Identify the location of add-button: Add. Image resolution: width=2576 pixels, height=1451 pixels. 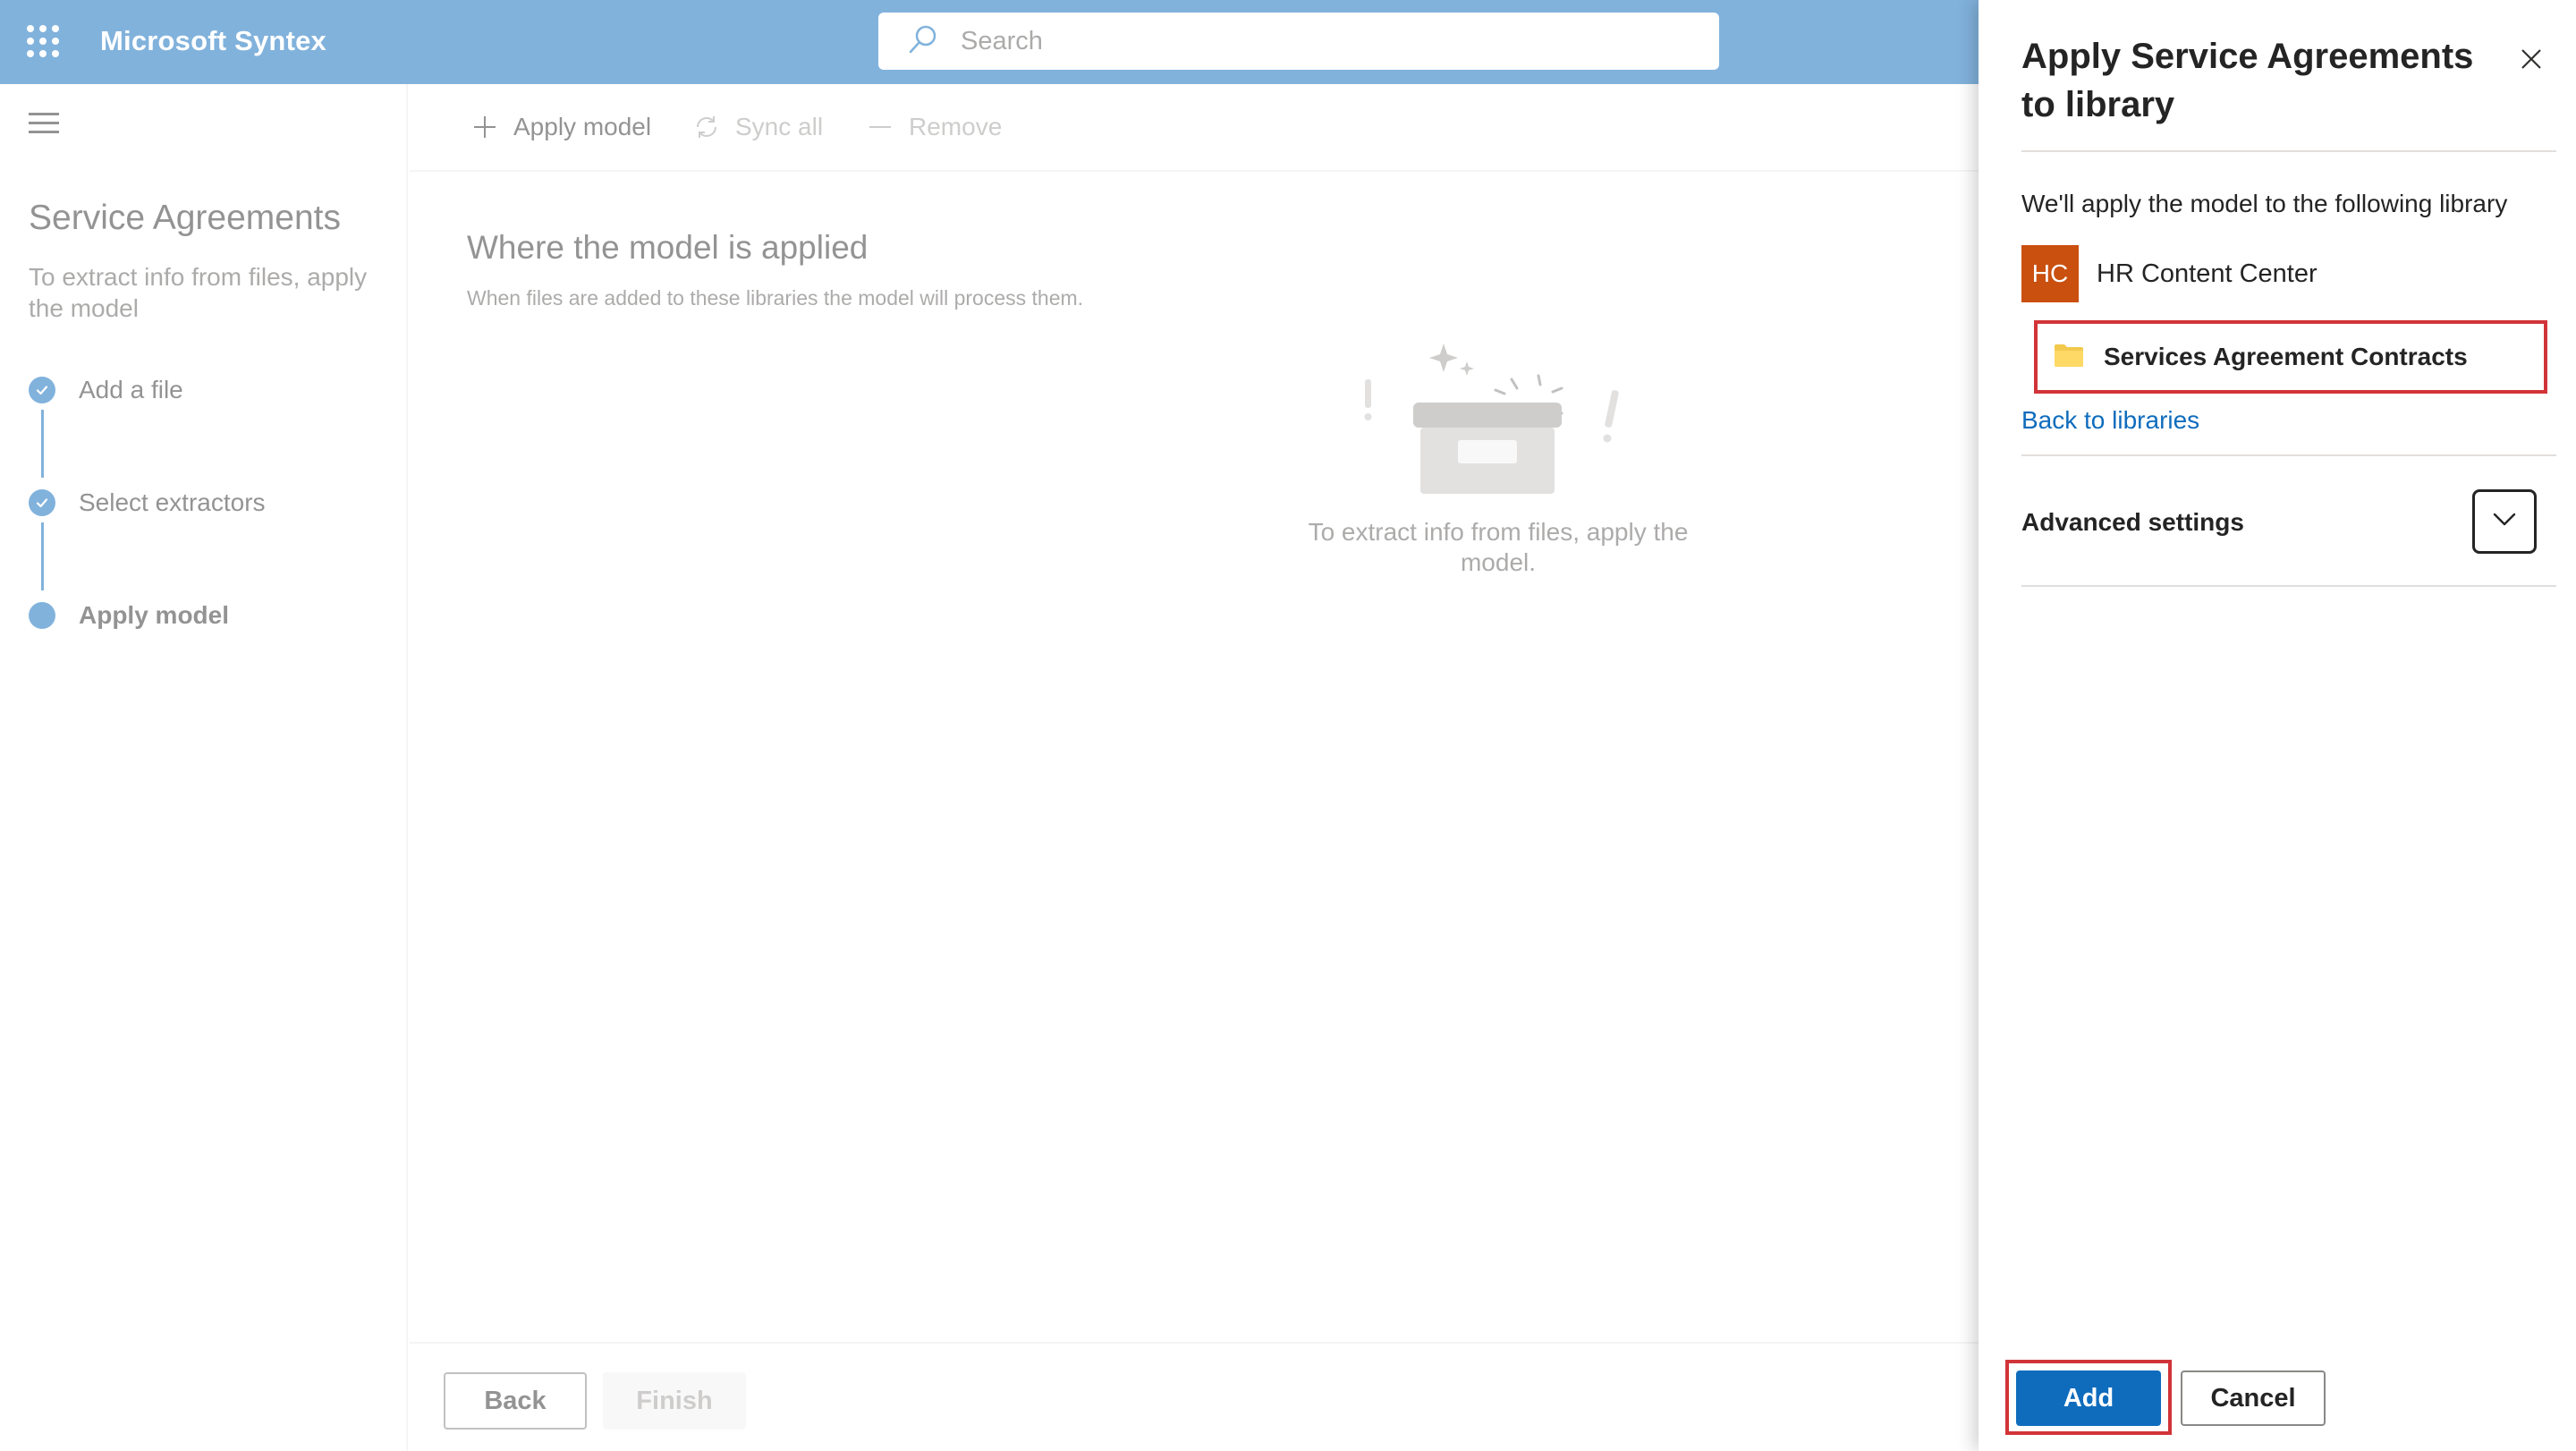
(2088, 1398).